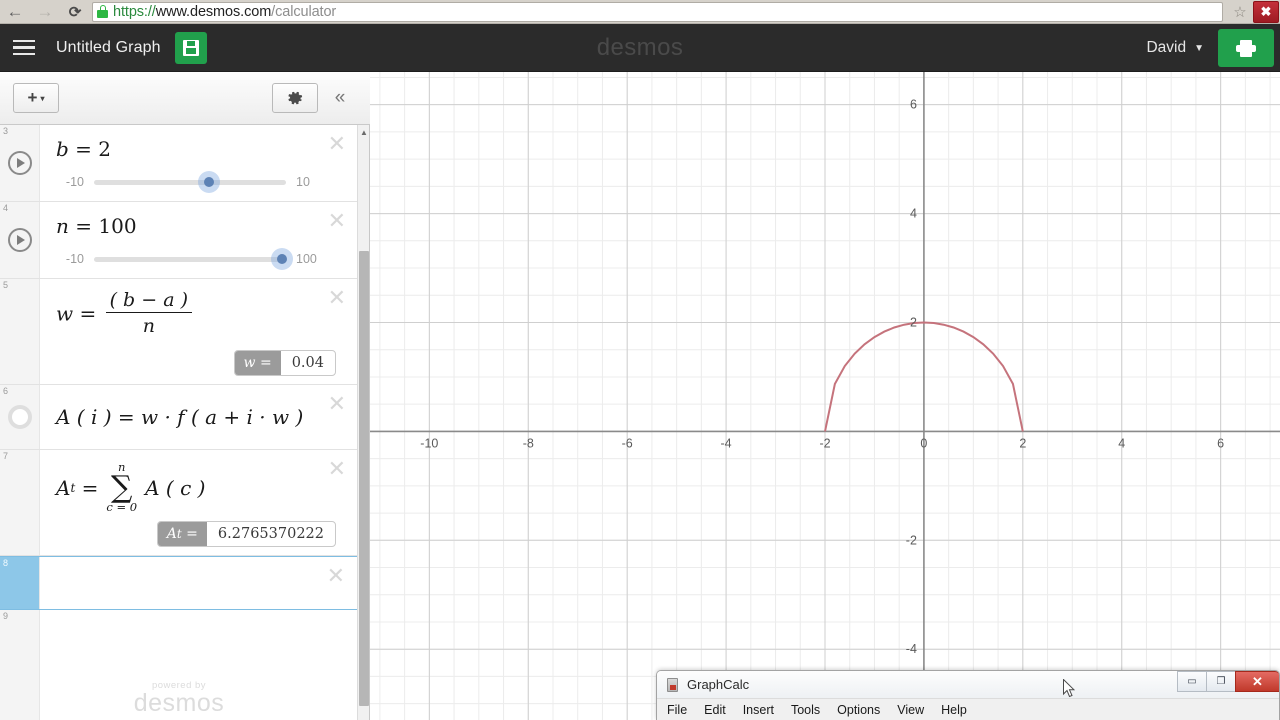 This screenshot has height=720, width=1280. I want to click on y-tick-label: 6, so click(913, 105).